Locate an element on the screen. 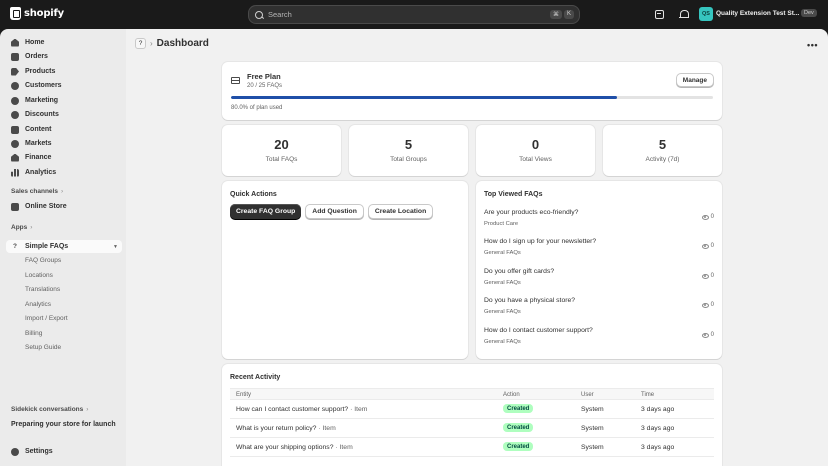 Image resolution: width=828 pixels, height=466 pixels. create-location-button: Create Location is located at coordinates (400, 211).